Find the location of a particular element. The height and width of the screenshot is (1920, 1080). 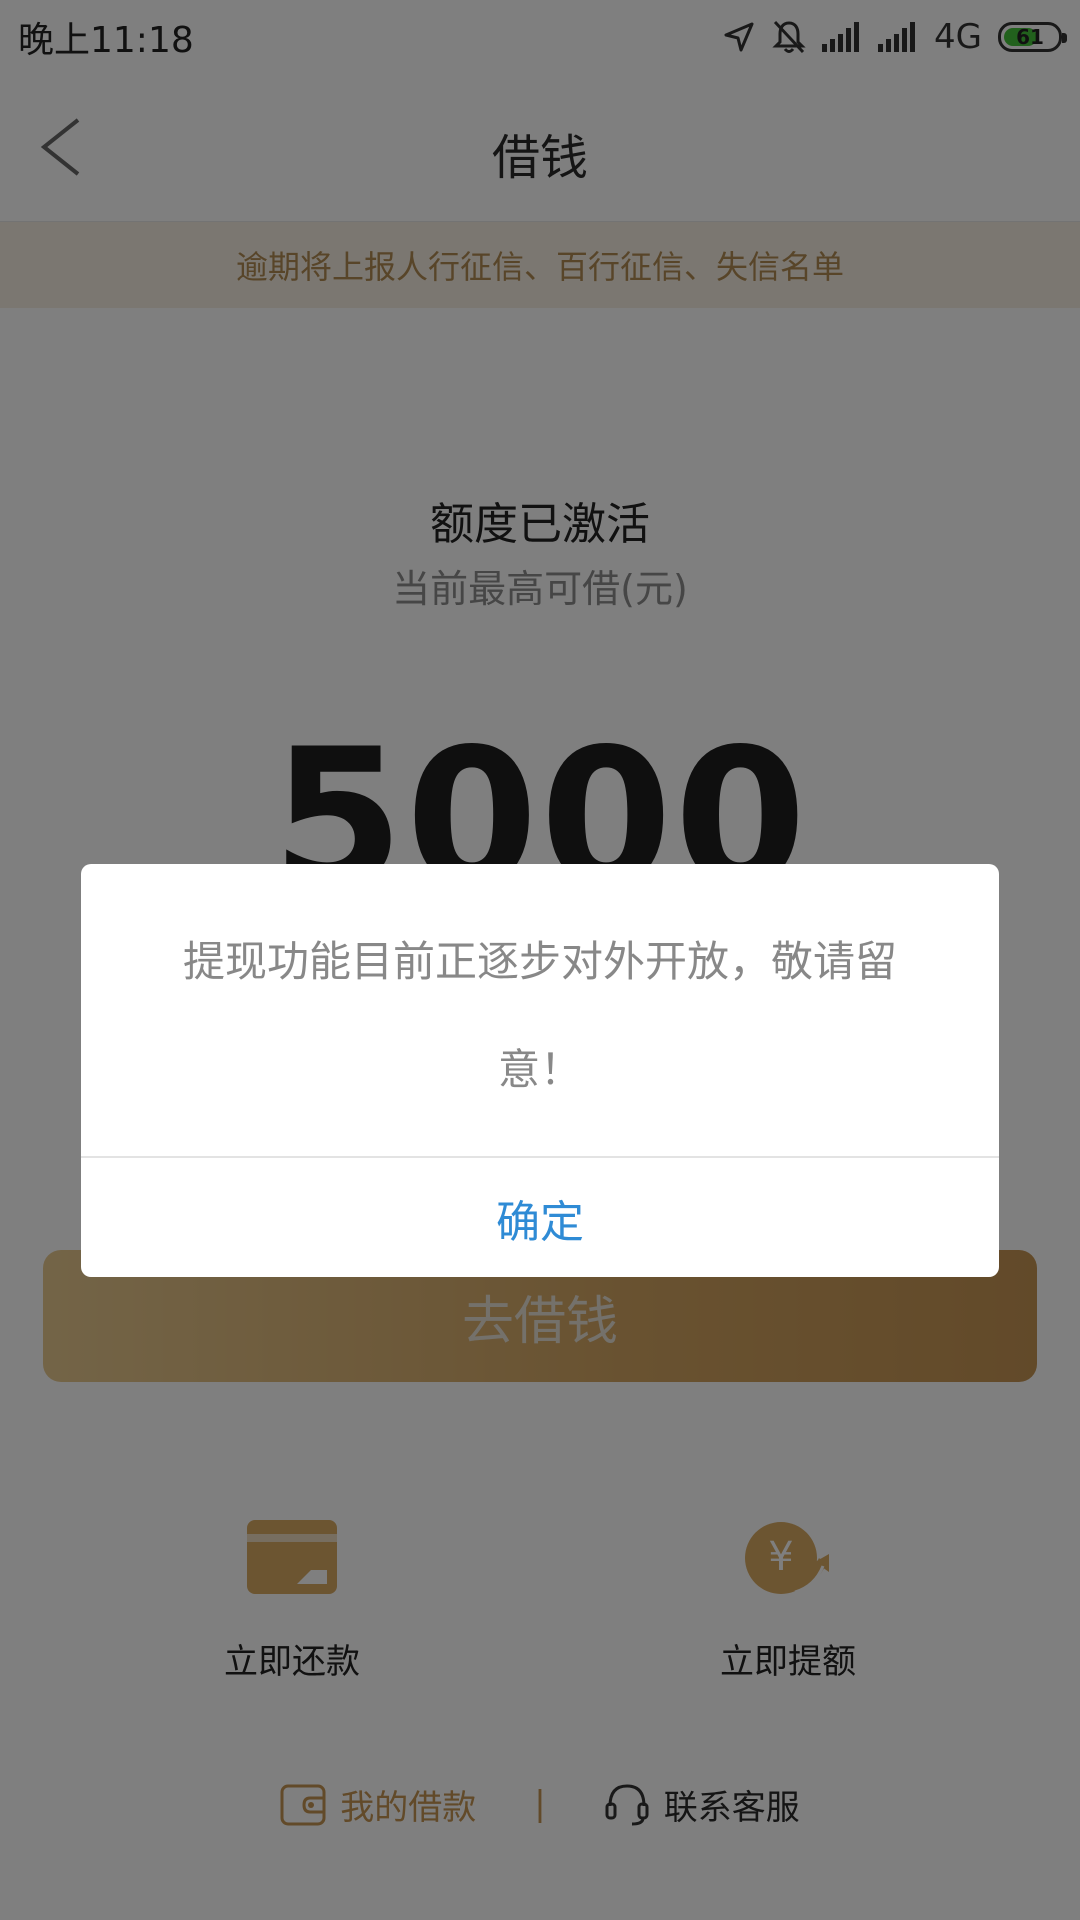

confirm-button: 确定 is located at coordinates (540, 1217).